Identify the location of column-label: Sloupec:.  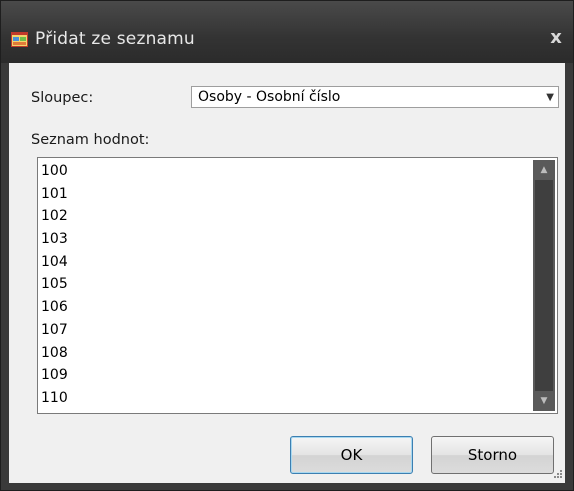
(62, 98).